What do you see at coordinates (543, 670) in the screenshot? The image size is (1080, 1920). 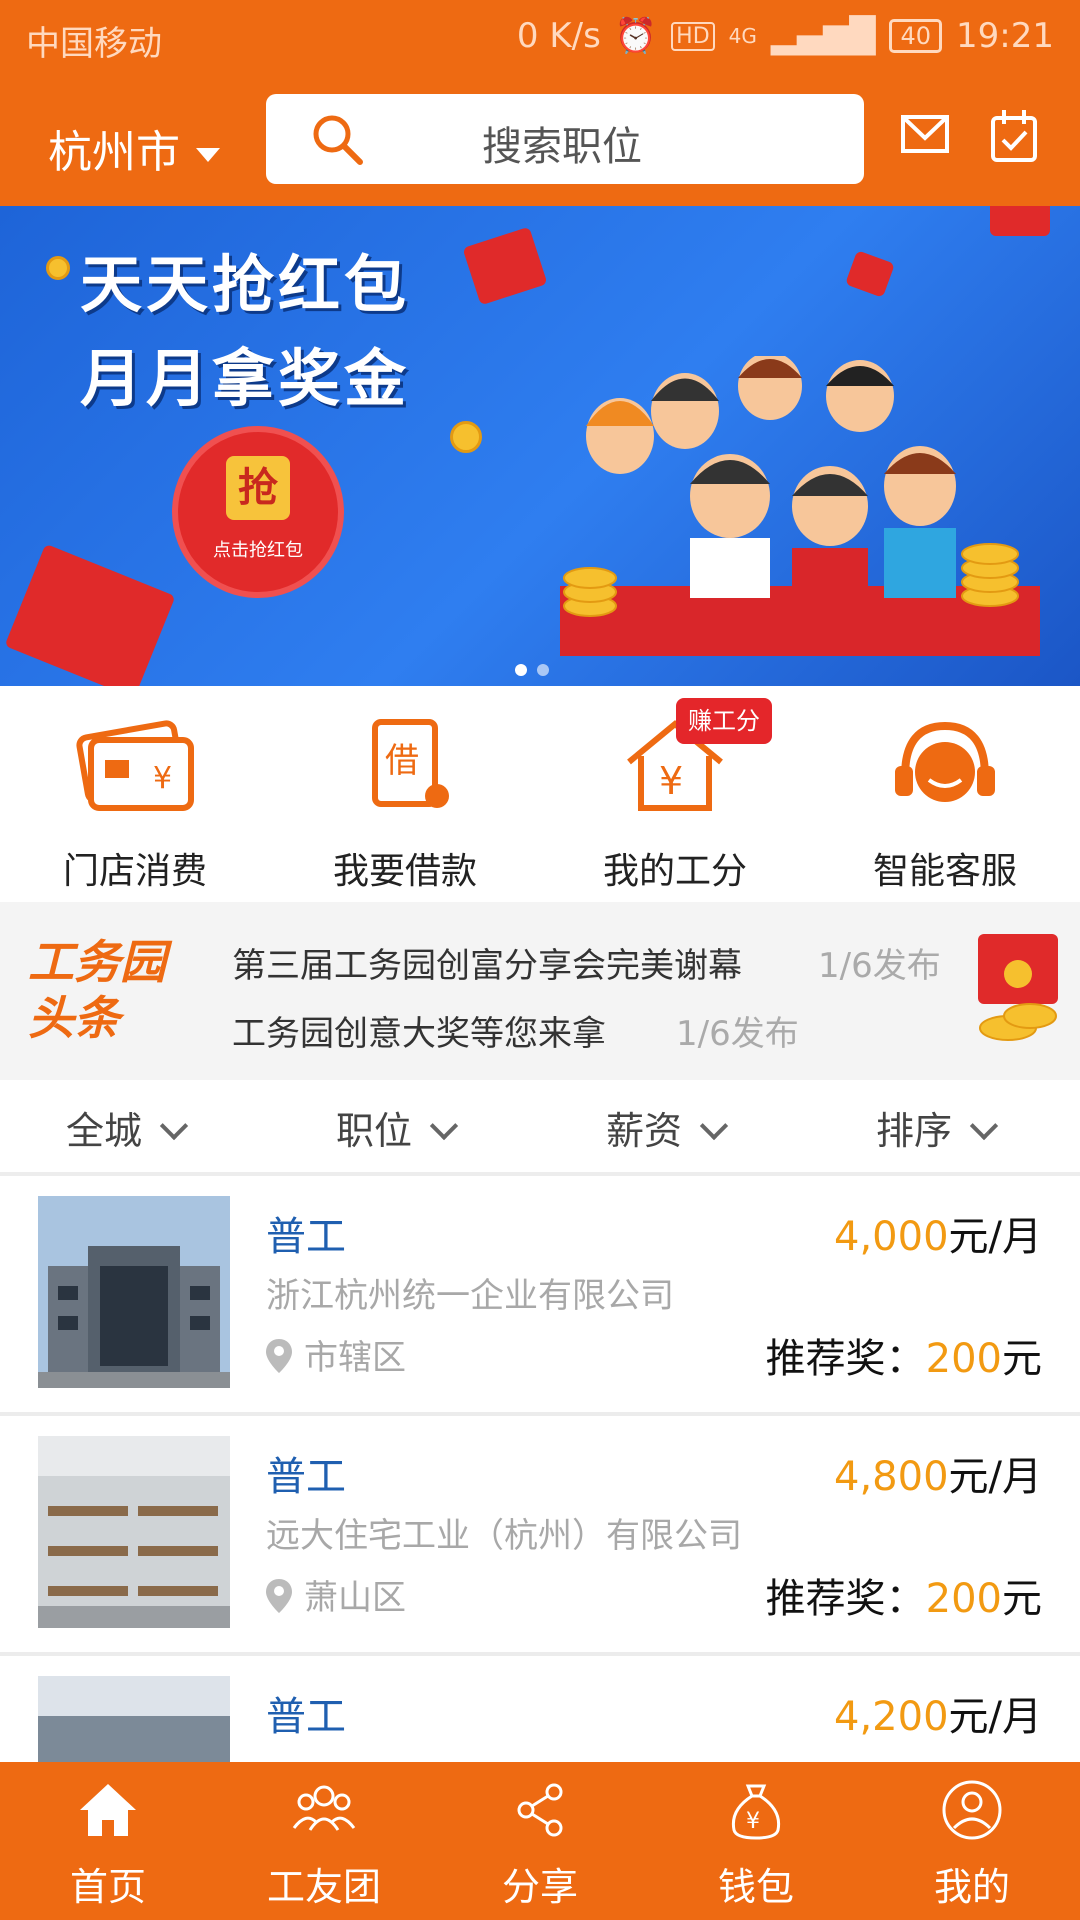 I see `pager-dot` at bounding box center [543, 670].